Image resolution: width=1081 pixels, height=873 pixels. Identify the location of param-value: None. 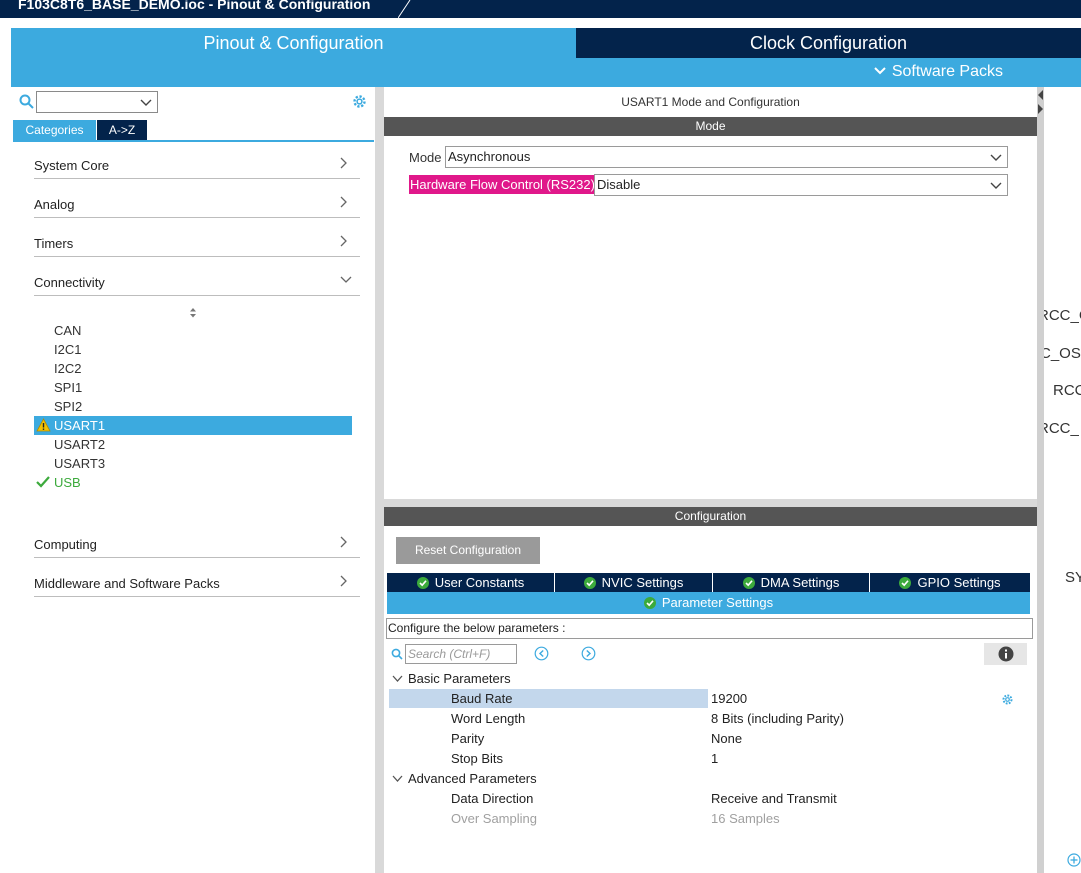
(726, 739).